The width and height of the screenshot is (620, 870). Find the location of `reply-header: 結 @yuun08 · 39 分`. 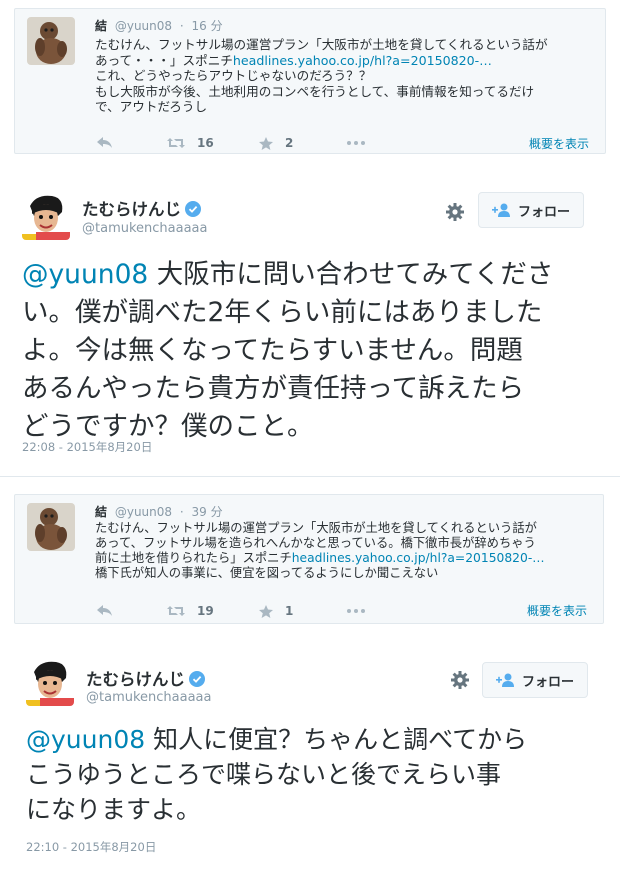

reply-header: 結 @yuun08 · 39 分 is located at coordinates (159, 512).